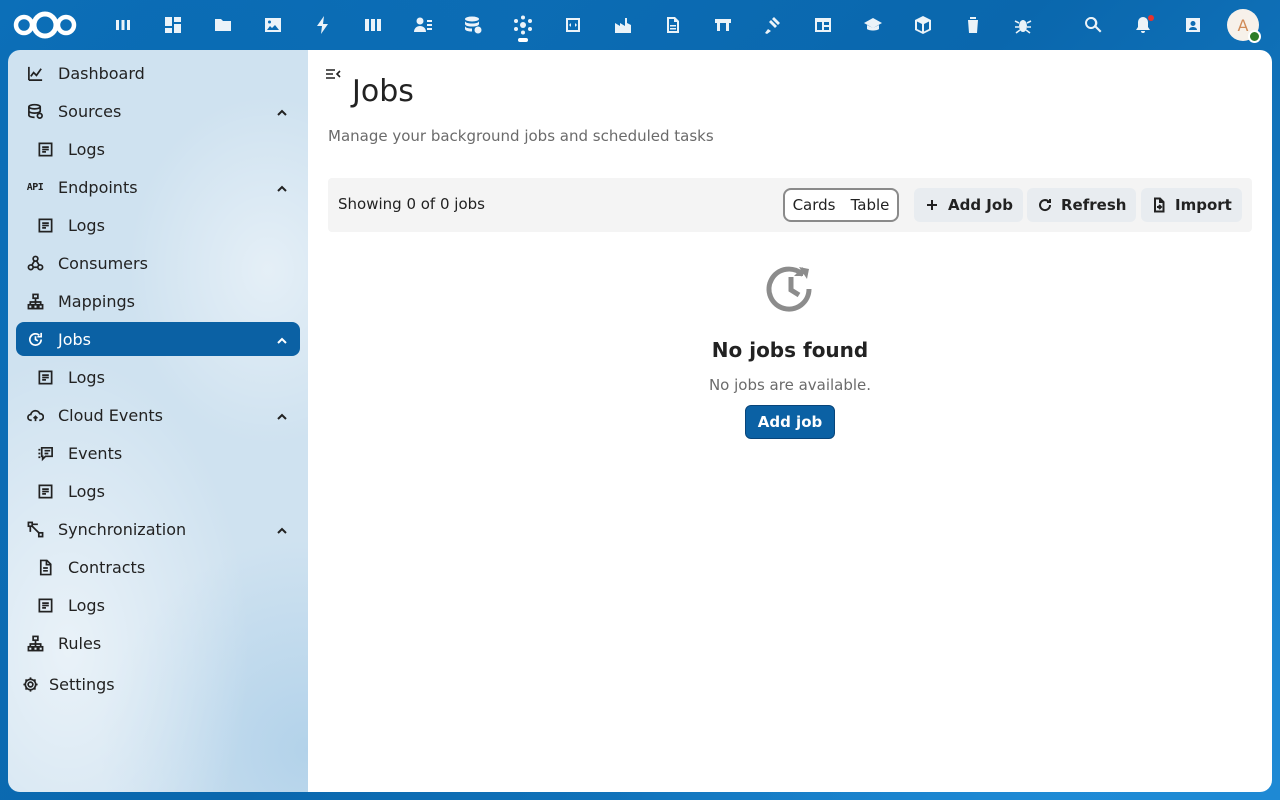 The height and width of the screenshot is (800, 1280). I want to click on dashboard-icon, so click(173, 25).